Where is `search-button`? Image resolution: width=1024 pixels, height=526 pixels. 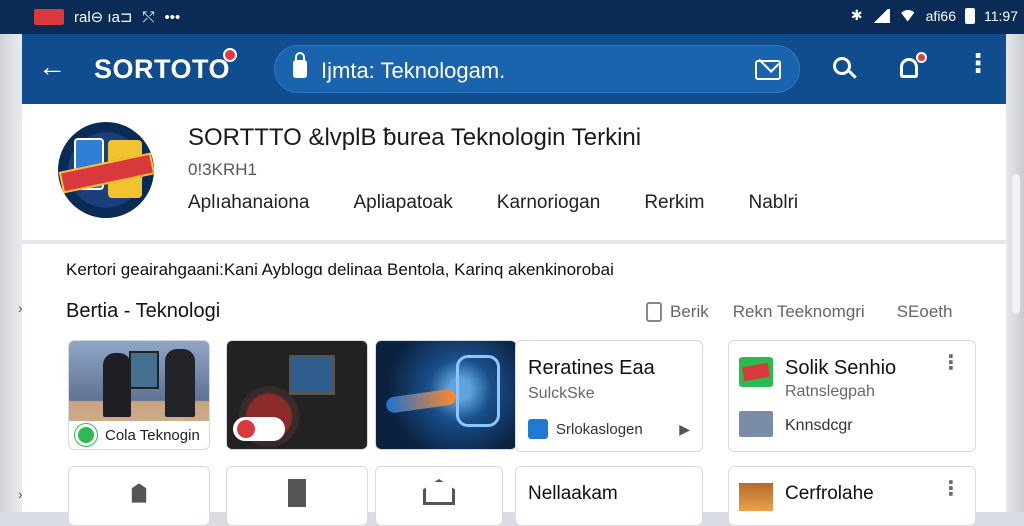 search-button is located at coordinates (844, 70).